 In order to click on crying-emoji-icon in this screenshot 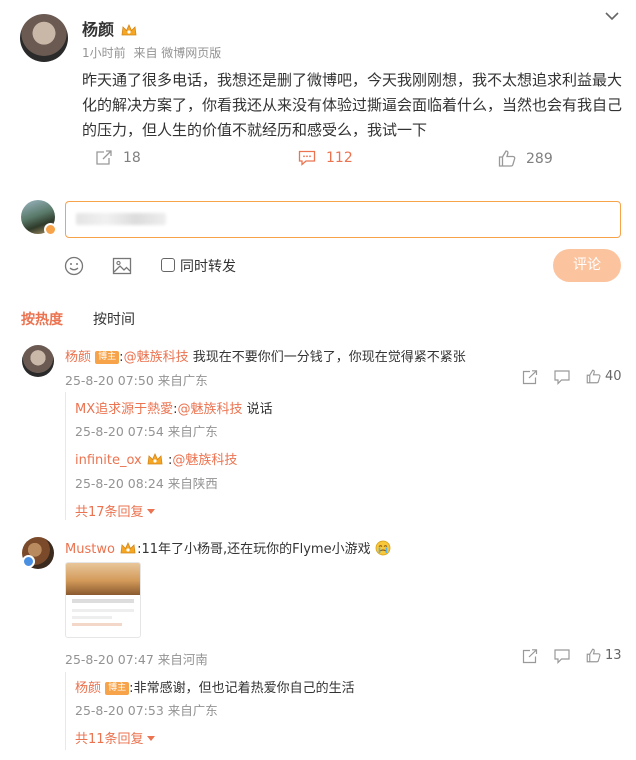, I will do `click(383, 548)`.